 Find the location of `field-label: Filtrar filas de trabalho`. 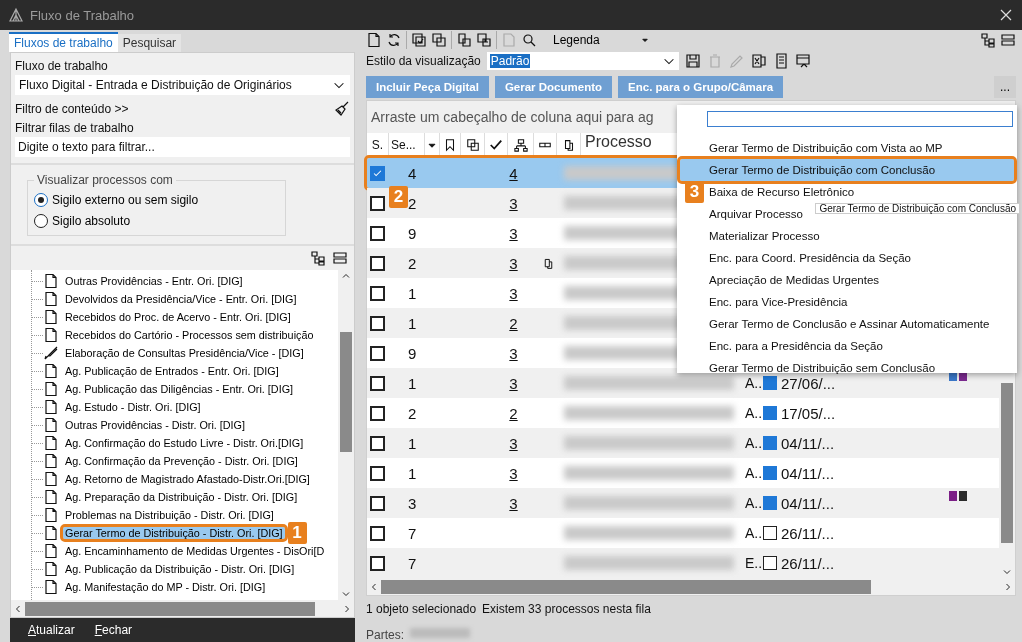

field-label: Filtrar filas de trabalho is located at coordinates (75, 128).